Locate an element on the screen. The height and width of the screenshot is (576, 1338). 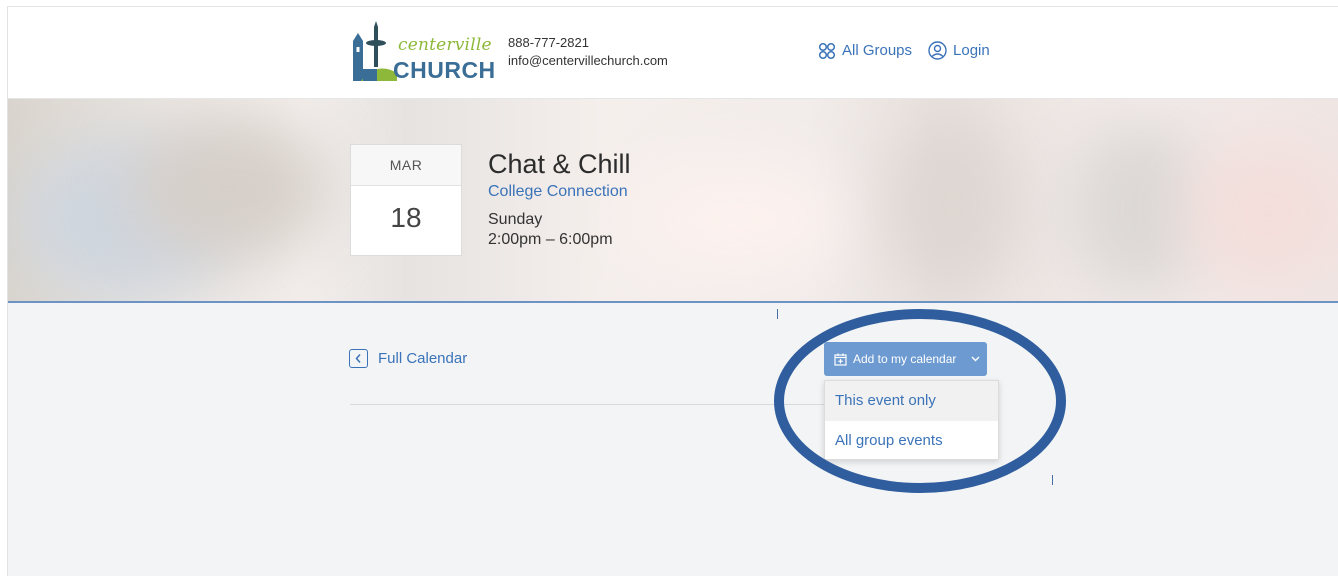
full-calendar-link: Full Calendar is located at coordinates (408, 358).